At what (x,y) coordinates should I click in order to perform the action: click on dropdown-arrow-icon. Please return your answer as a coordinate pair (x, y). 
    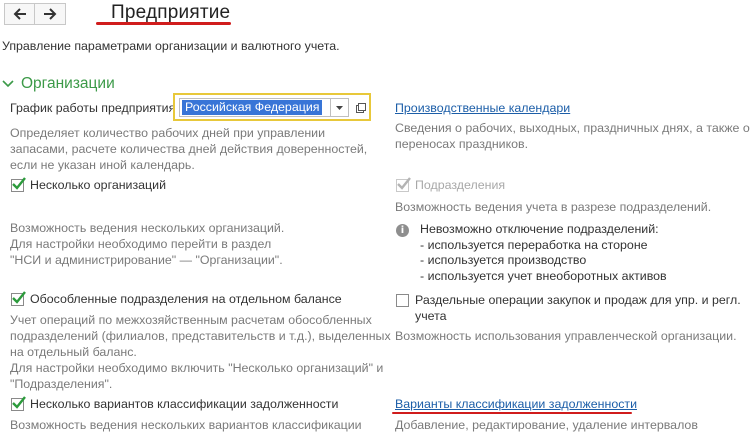
    Looking at the image, I should click on (339, 107).